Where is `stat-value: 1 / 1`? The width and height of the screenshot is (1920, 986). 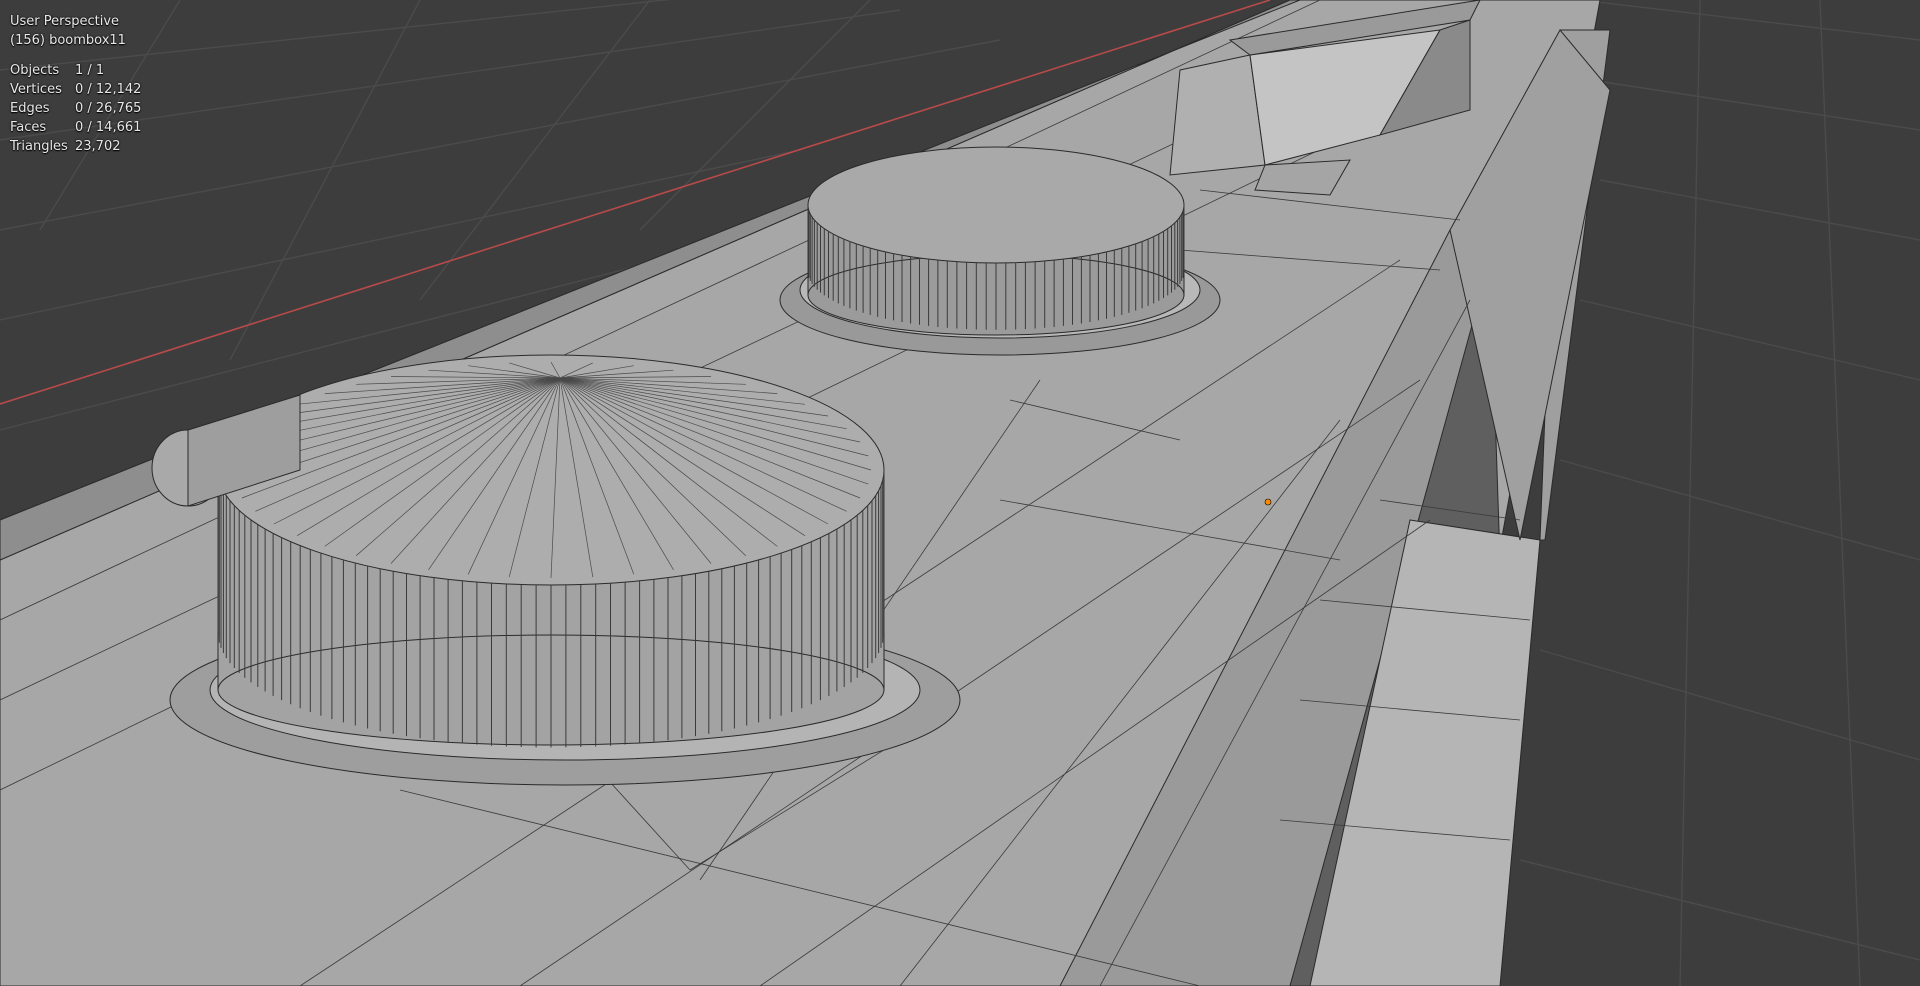 stat-value: 1 / 1 is located at coordinates (90, 70).